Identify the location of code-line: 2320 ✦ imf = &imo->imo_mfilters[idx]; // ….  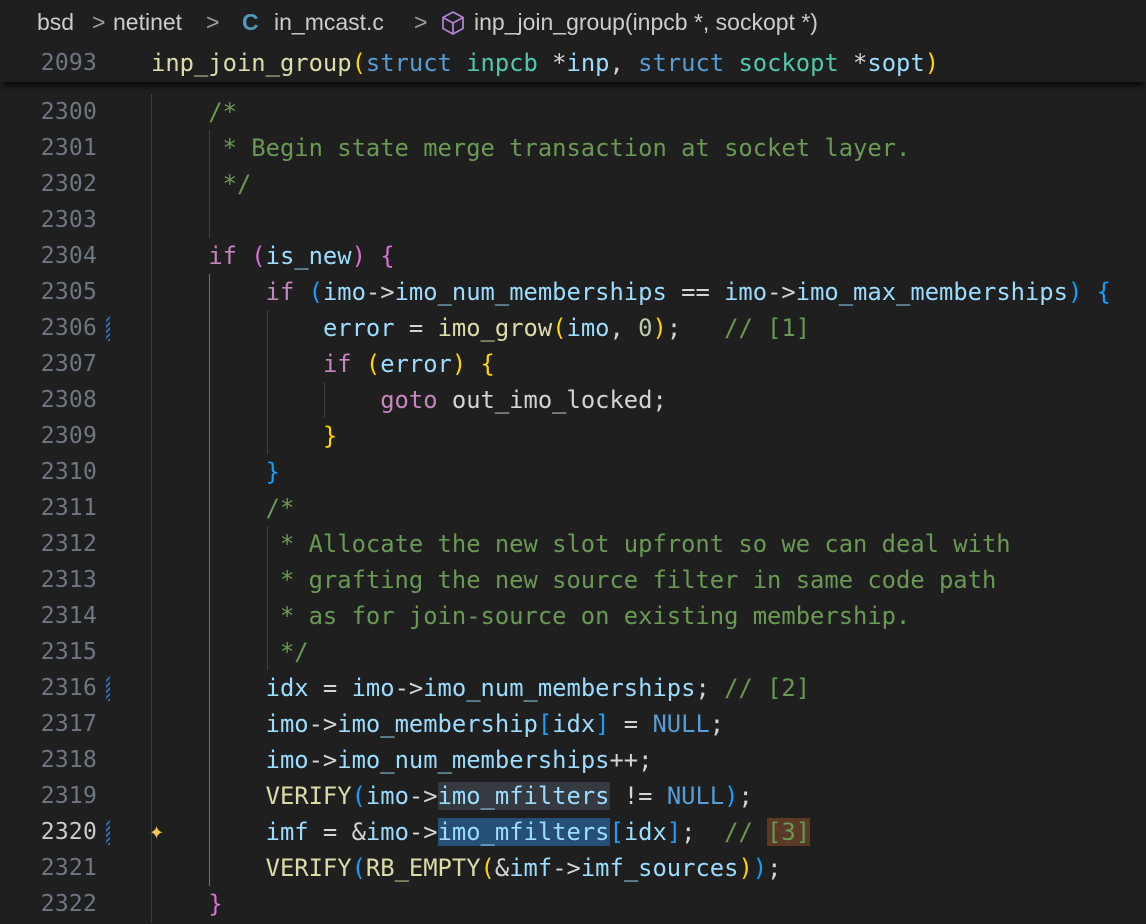
(573, 832).